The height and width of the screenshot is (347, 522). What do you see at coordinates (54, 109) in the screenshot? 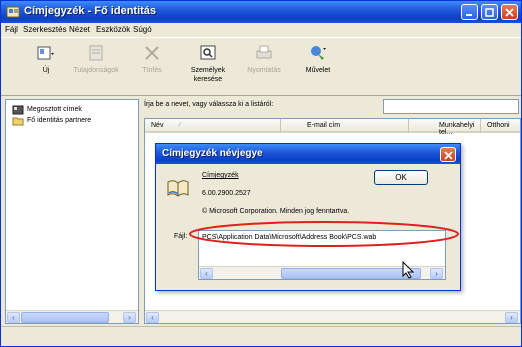
I see `tree-item-label: Megosztott címek` at bounding box center [54, 109].